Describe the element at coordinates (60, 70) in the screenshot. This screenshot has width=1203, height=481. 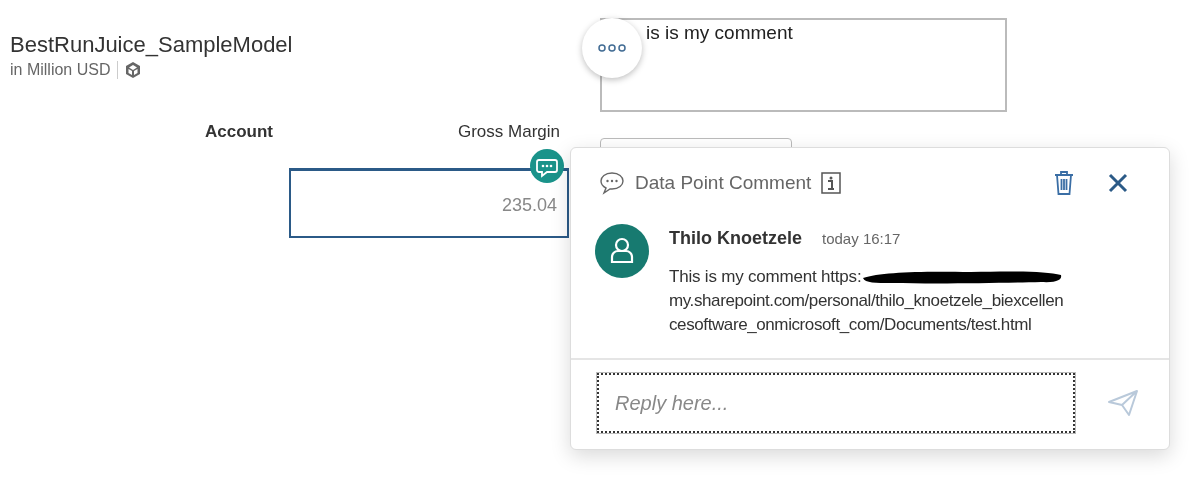
I see `unit-label: in Million USD` at that location.